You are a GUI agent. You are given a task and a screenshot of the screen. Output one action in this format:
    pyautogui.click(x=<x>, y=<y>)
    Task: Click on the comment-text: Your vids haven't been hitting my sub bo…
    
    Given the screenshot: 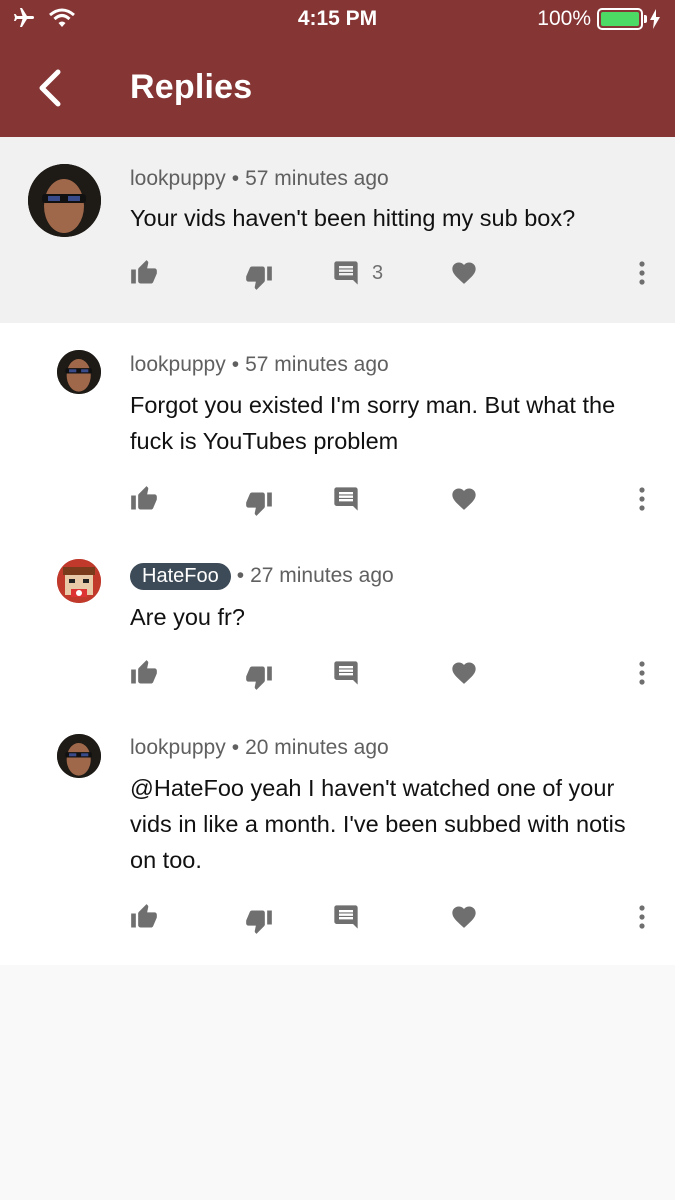 What is the action you would take?
    pyautogui.click(x=353, y=218)
    